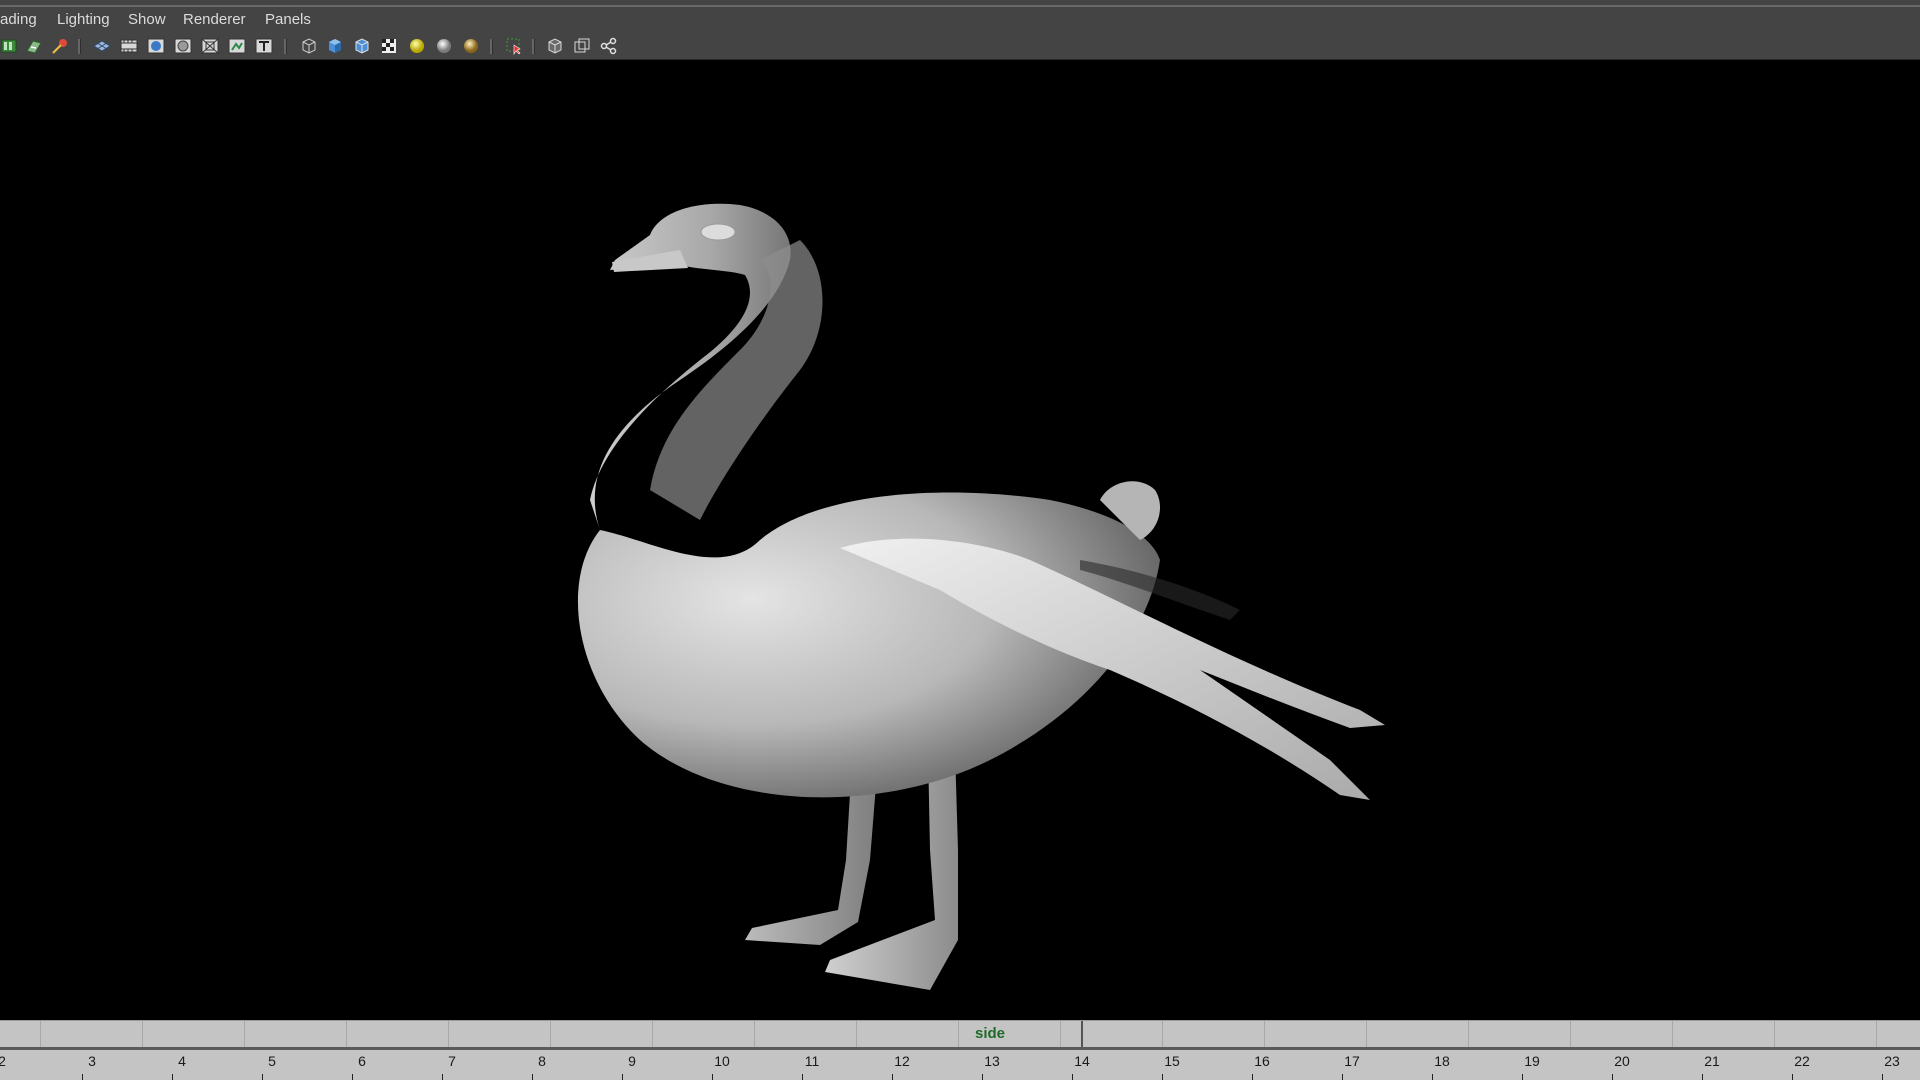 The width and height of the screenshot is (1920, 1080). What do you see at coordinates (237, 46) in the screenshot?
I see `safe-action-icon` at bounding box center [237, 46].